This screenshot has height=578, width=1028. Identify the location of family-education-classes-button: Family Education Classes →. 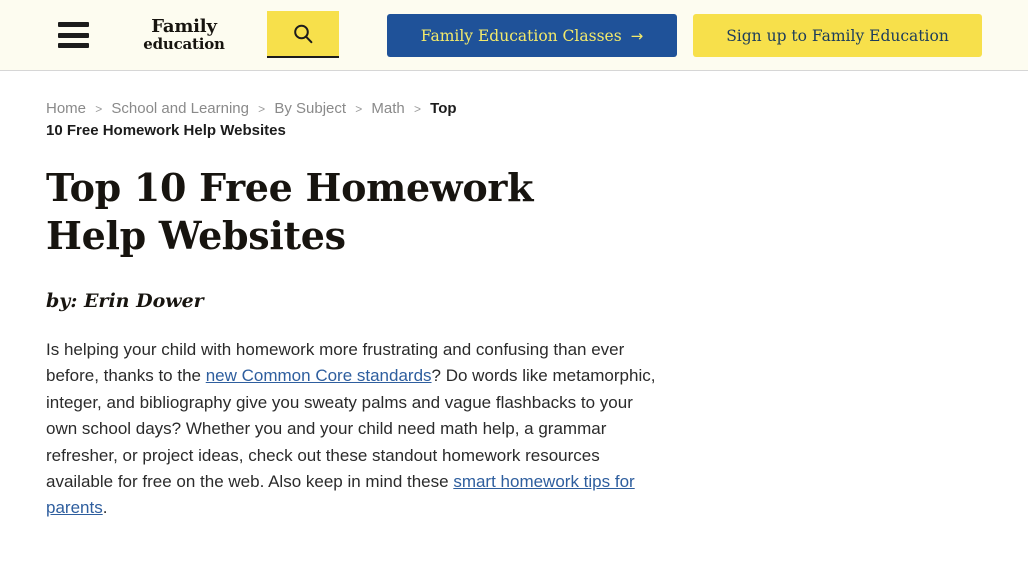
(532, 35).